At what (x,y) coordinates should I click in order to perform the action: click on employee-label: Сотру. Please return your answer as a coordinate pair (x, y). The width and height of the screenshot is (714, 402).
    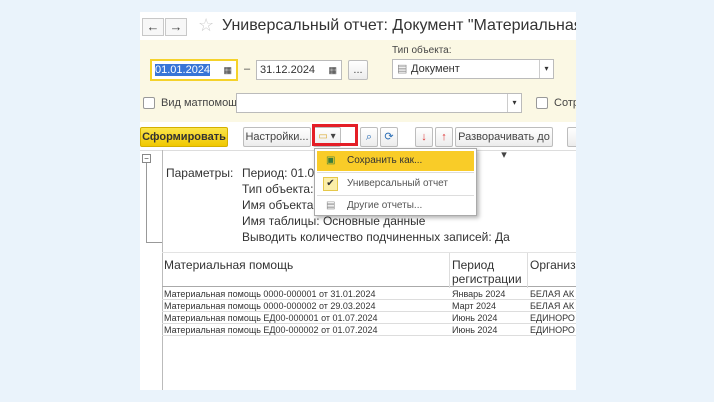
    Looking at the image, I should click on (565, 103).